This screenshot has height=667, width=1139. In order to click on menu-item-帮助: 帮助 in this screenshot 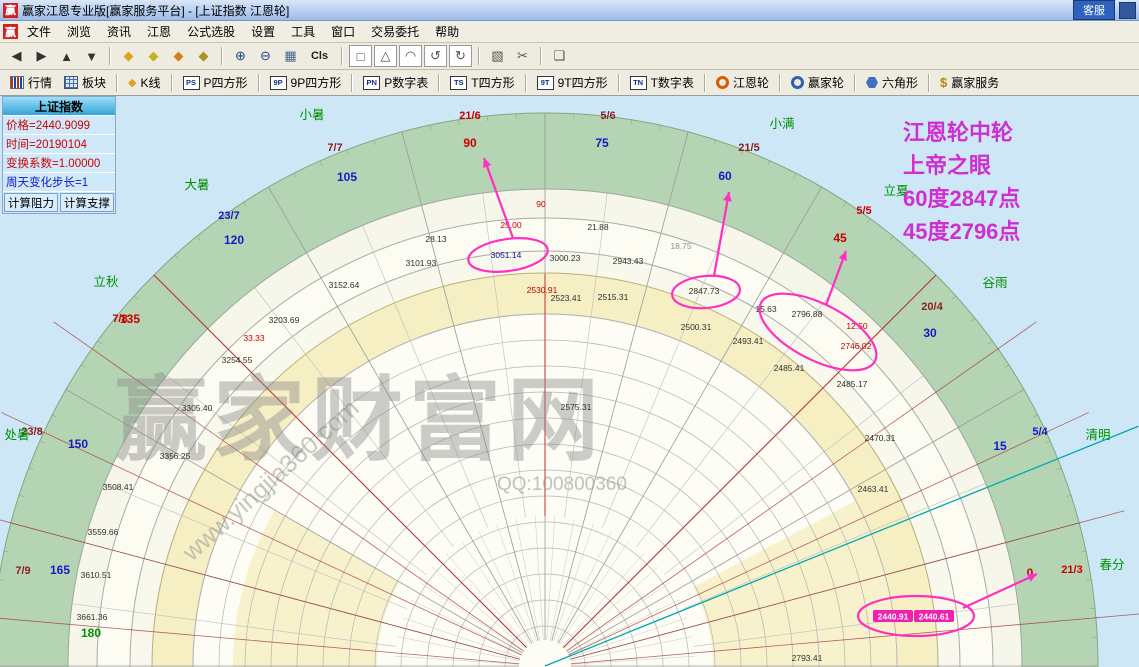, I will do `click(447, 31)`.